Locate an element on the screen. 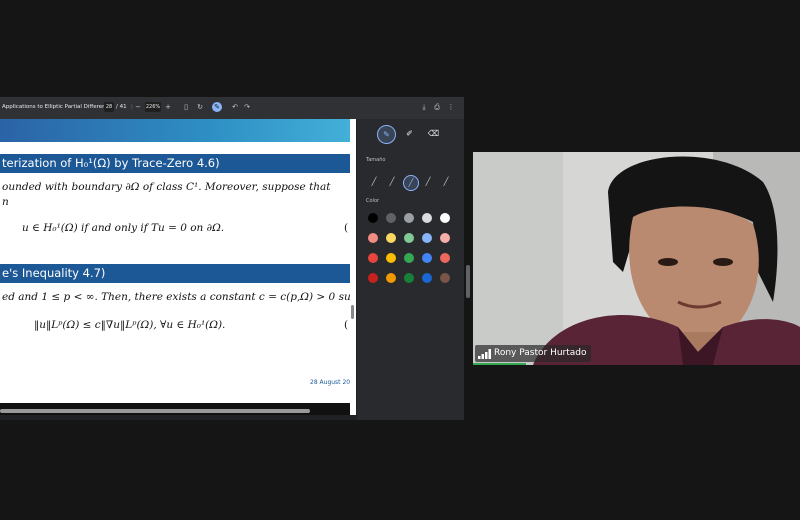 The height and width of the screenshot is (520, 800). more-options-icon: ⋮ is located at coordinates (451, 107).